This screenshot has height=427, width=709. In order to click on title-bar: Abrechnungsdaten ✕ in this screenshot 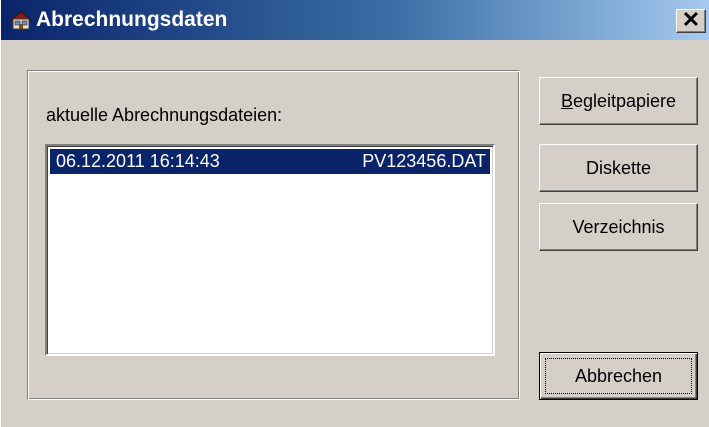, I will do `click(355, 20)`.